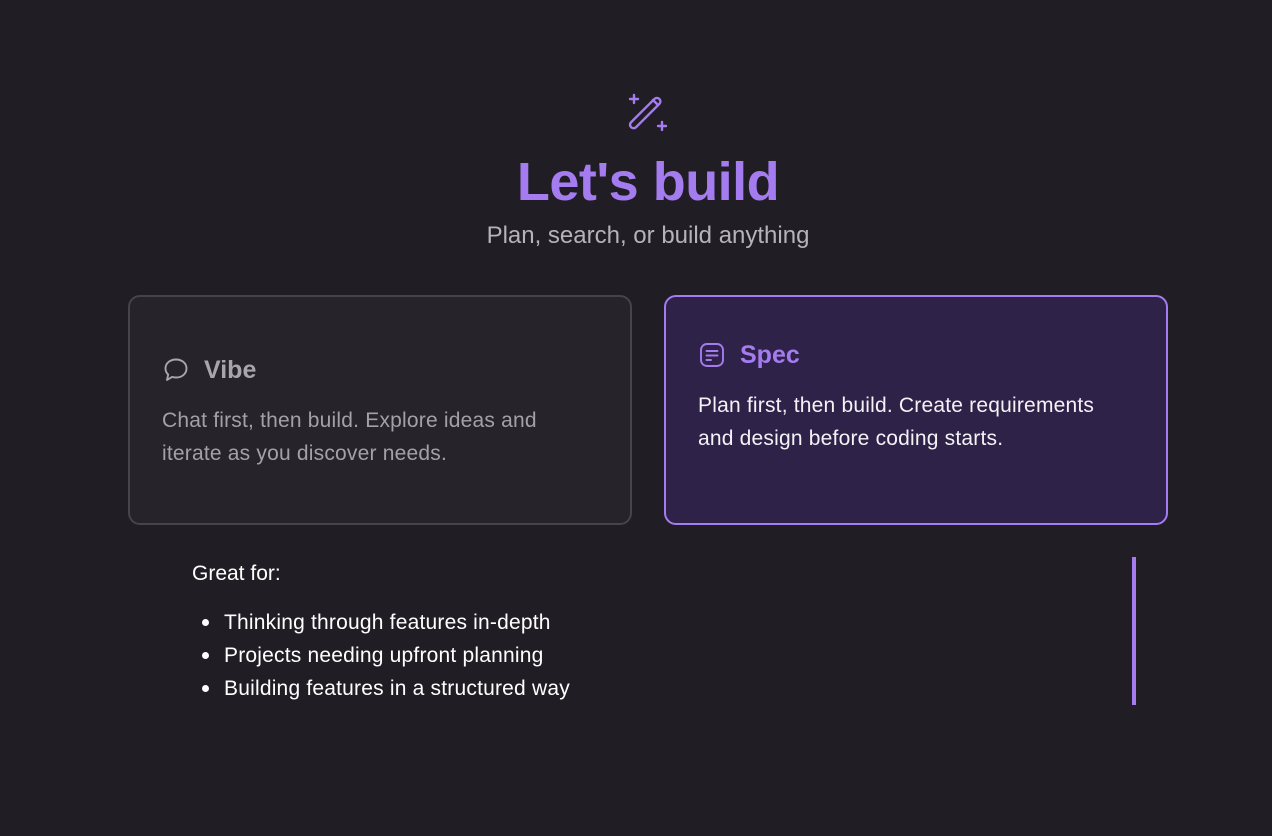  I want to click on list-item: Building features in a structured way, so click(381, 688).